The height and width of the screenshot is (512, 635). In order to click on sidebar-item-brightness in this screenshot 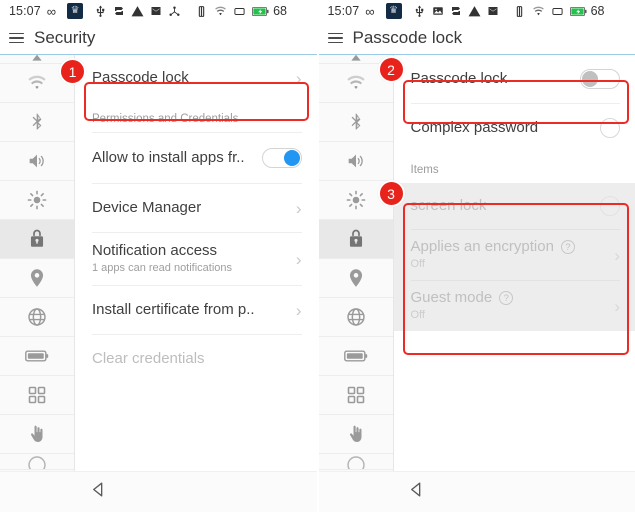, I will do `click(37, 200)`.